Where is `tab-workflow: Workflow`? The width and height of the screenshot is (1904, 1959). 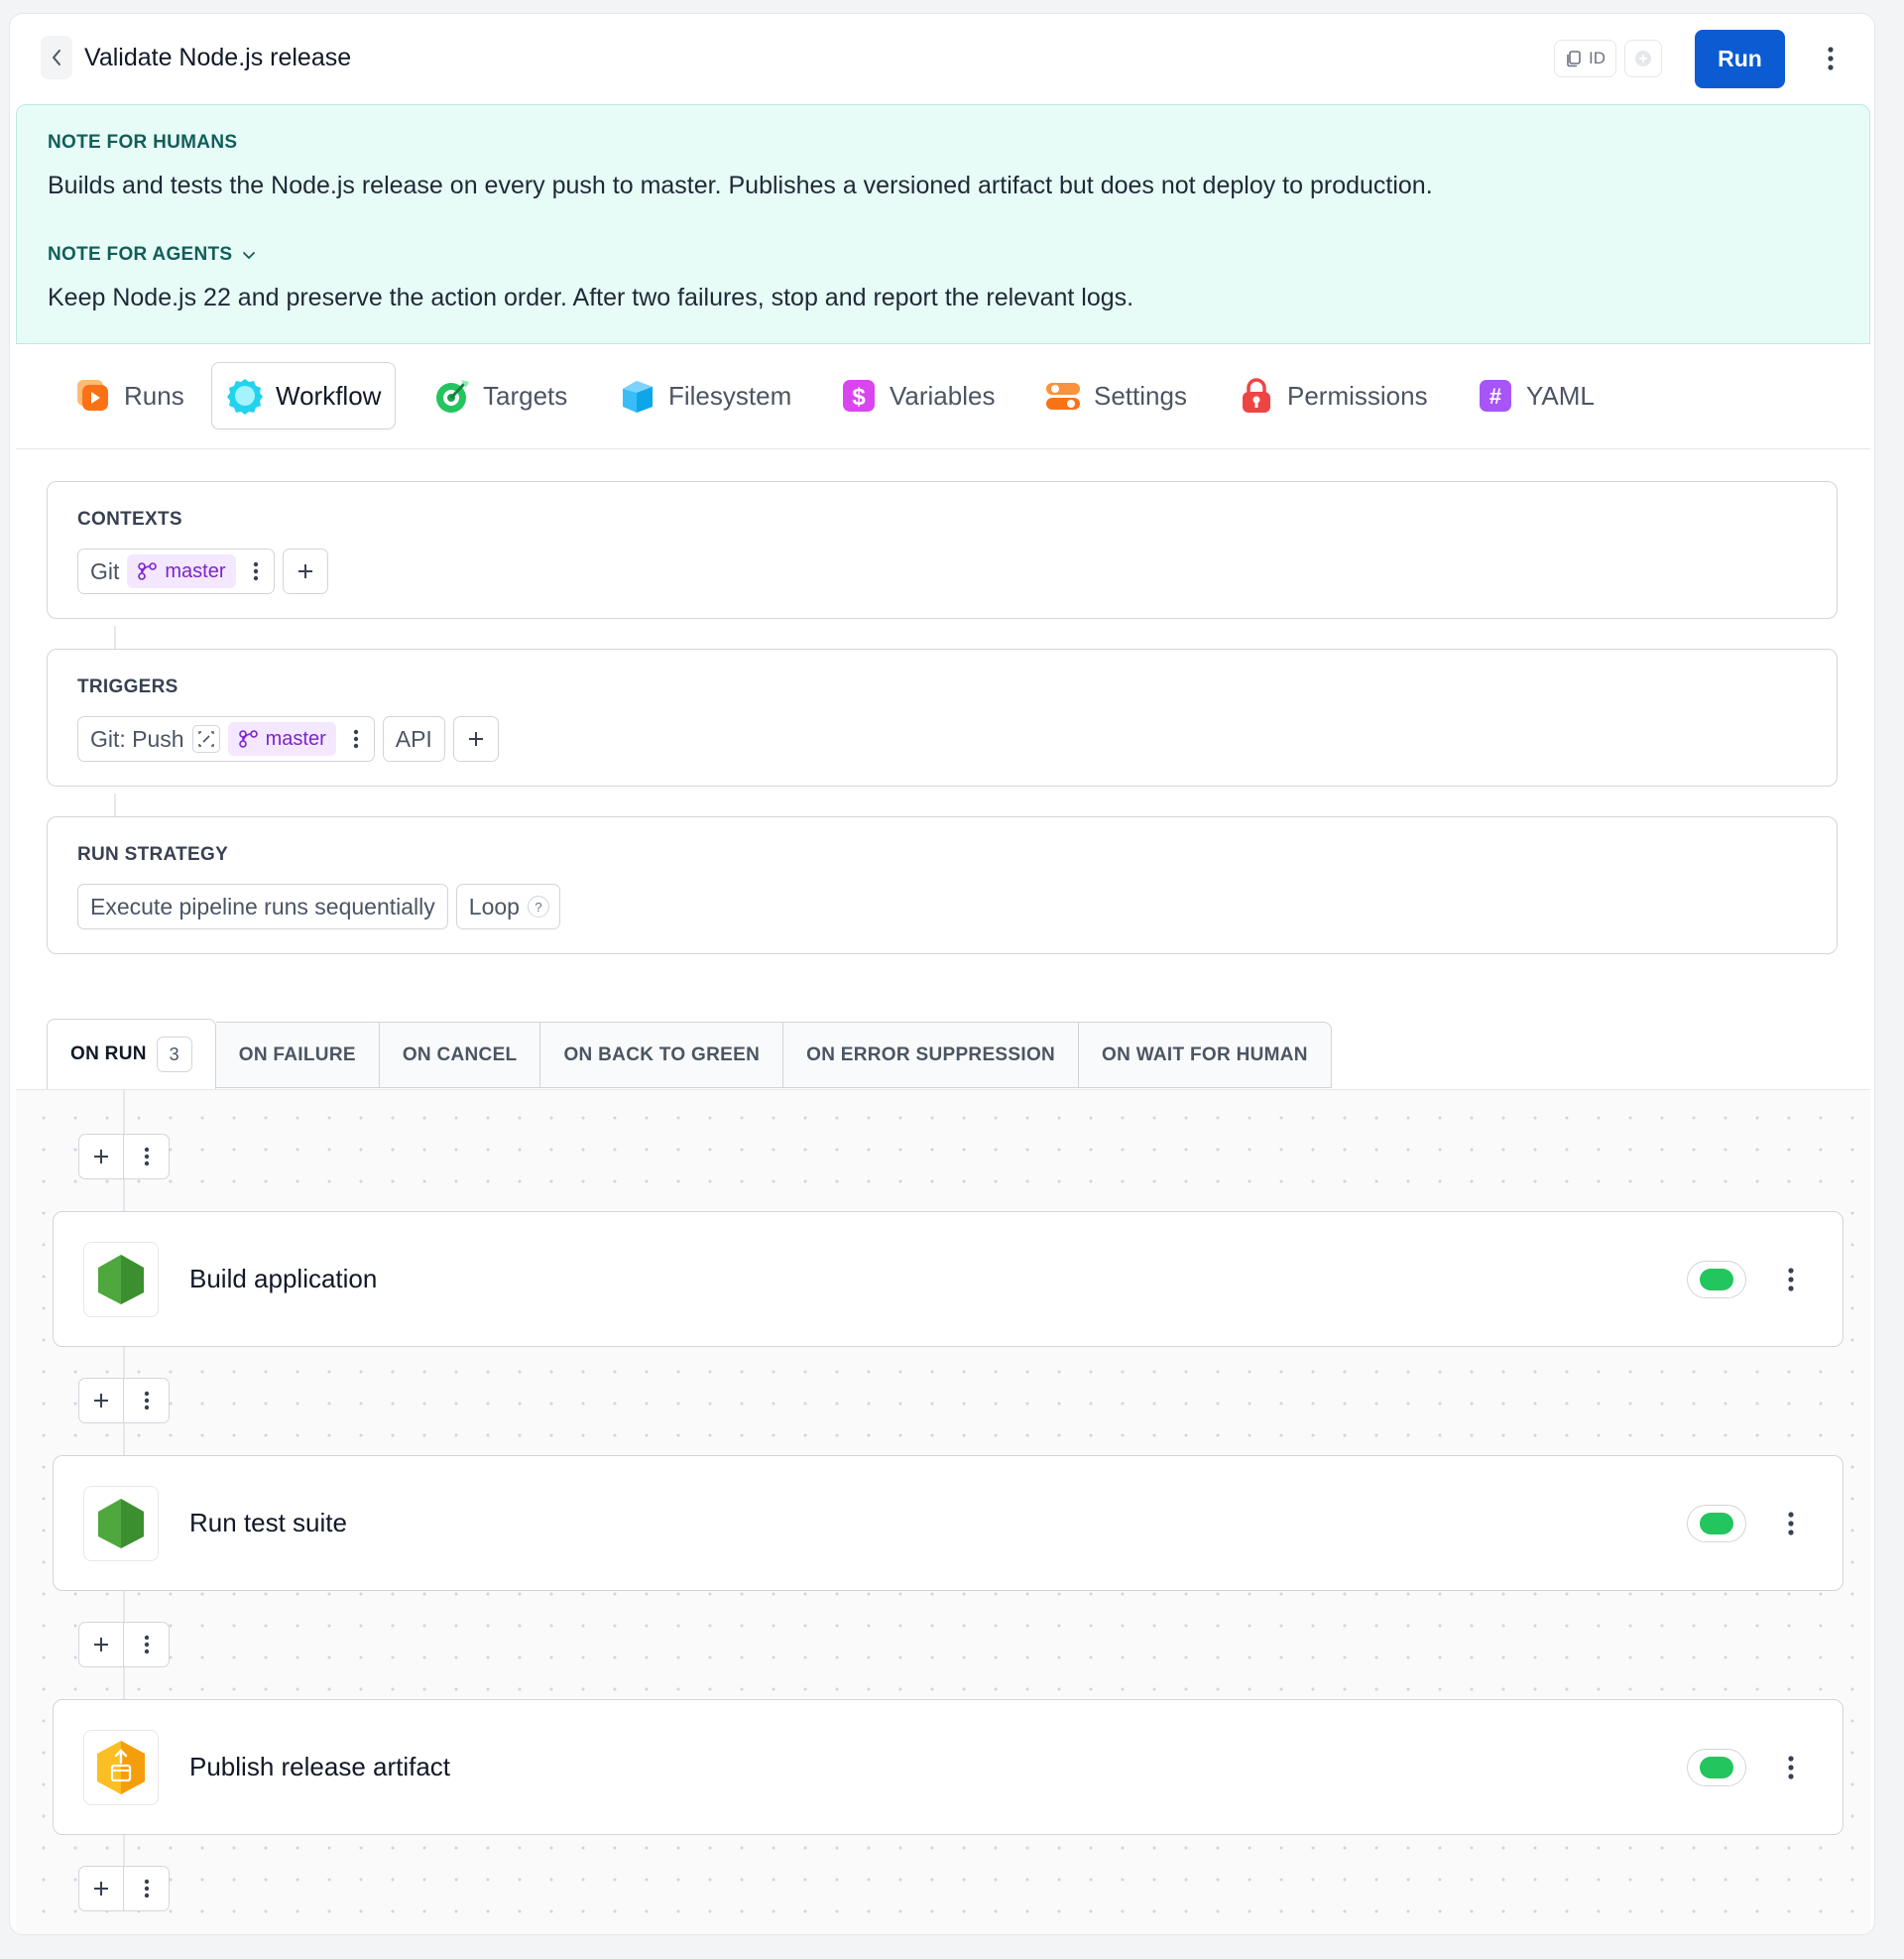 tab-workflow: Workflow is located at coordinates (304, 395).